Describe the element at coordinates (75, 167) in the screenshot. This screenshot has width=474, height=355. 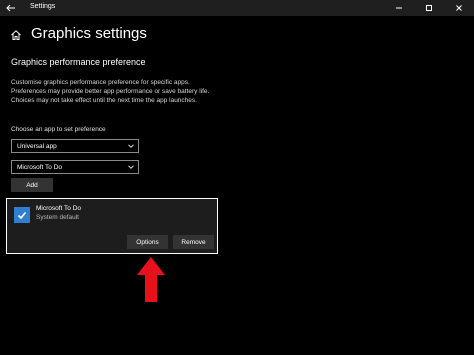
I see `app-select: Microsoft To Do` at that location.